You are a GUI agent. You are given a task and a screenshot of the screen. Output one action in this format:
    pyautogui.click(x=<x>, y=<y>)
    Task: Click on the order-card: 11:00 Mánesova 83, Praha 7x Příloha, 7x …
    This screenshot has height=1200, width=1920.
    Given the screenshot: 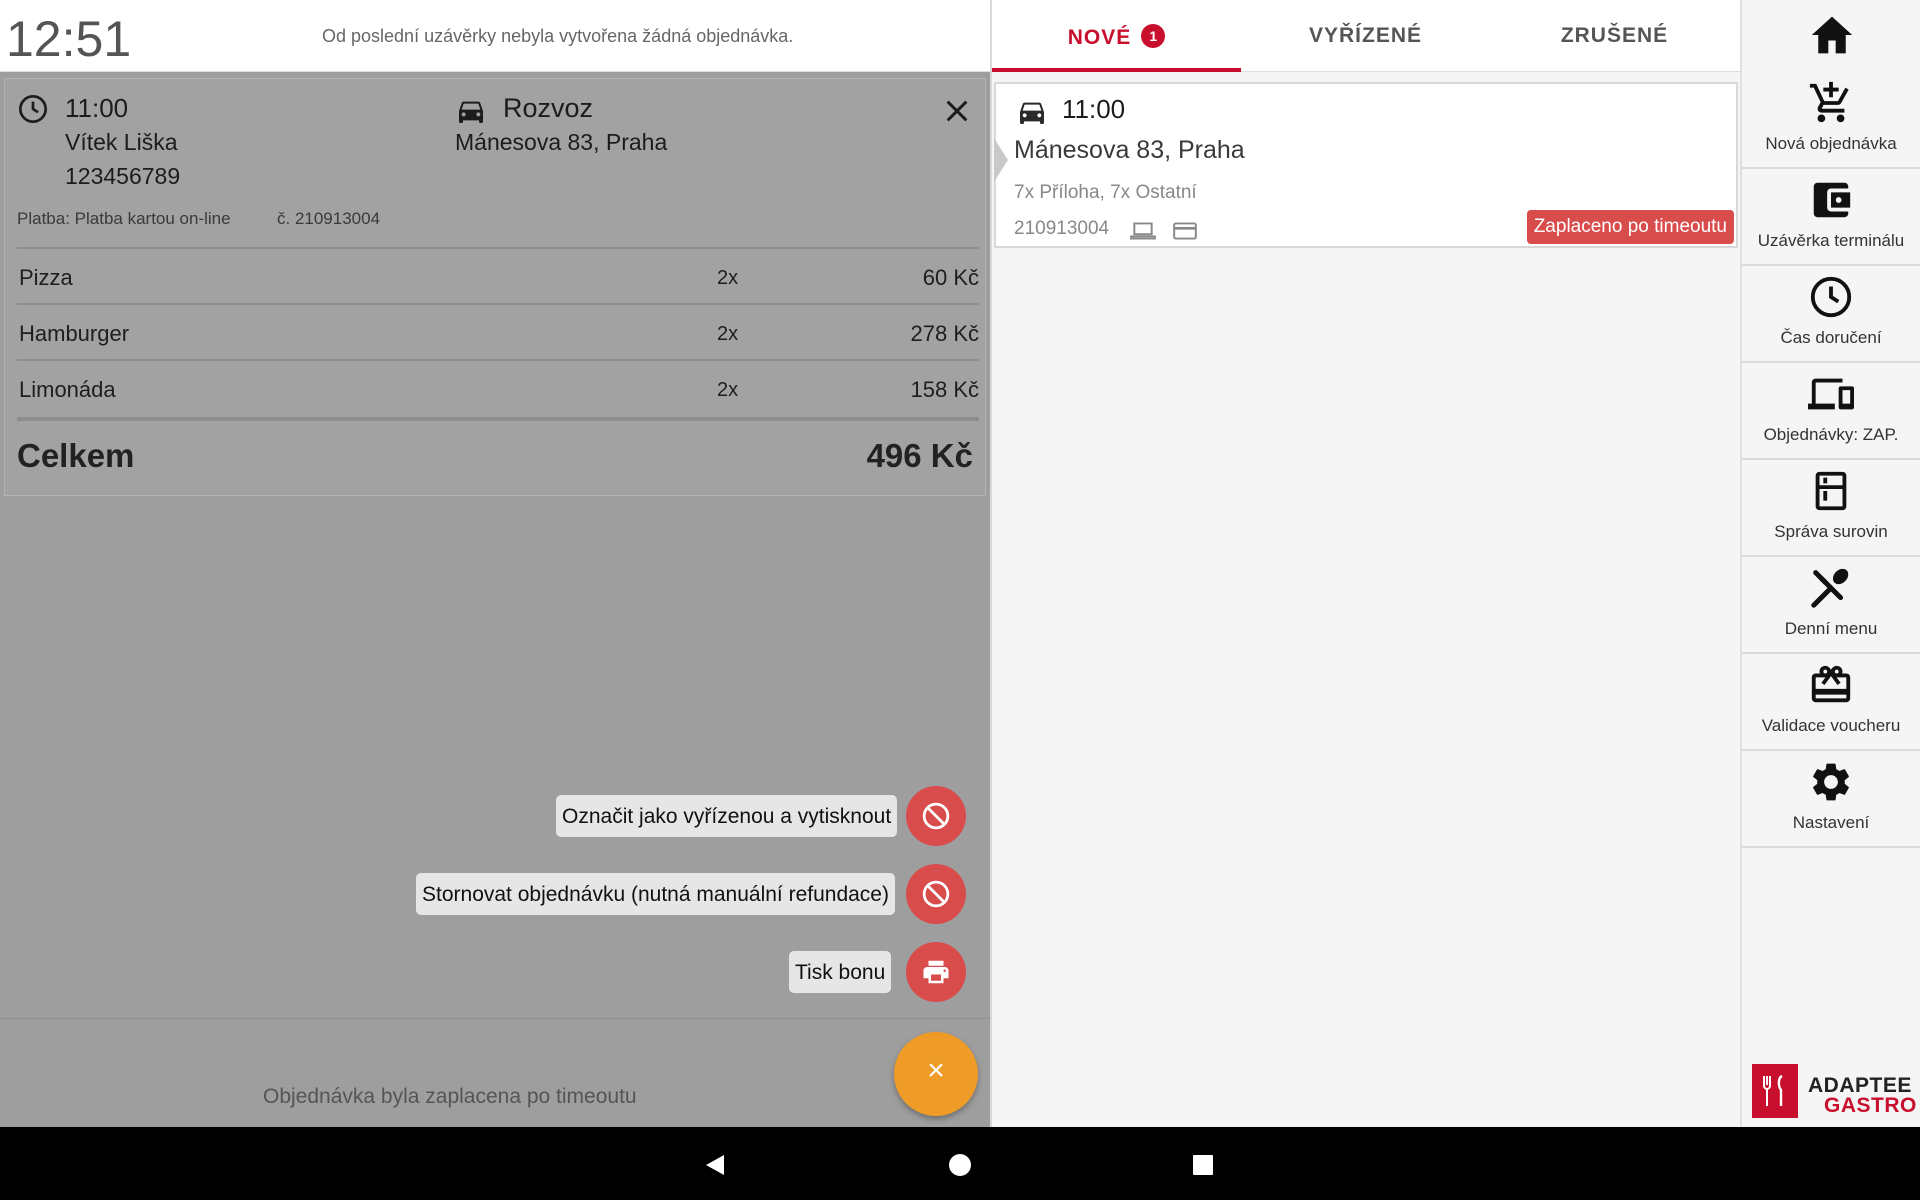 What is the action you would take?
    pyautogui.click(x=1366, y=165)
    